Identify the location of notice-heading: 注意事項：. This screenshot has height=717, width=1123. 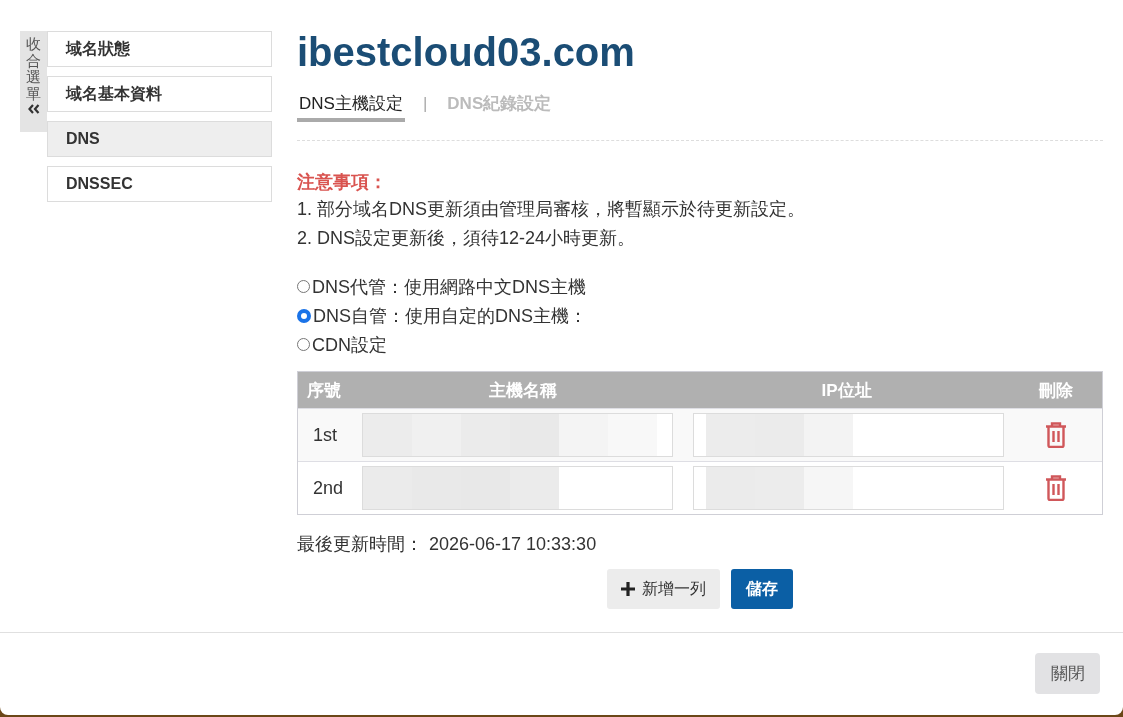
(342, 182).